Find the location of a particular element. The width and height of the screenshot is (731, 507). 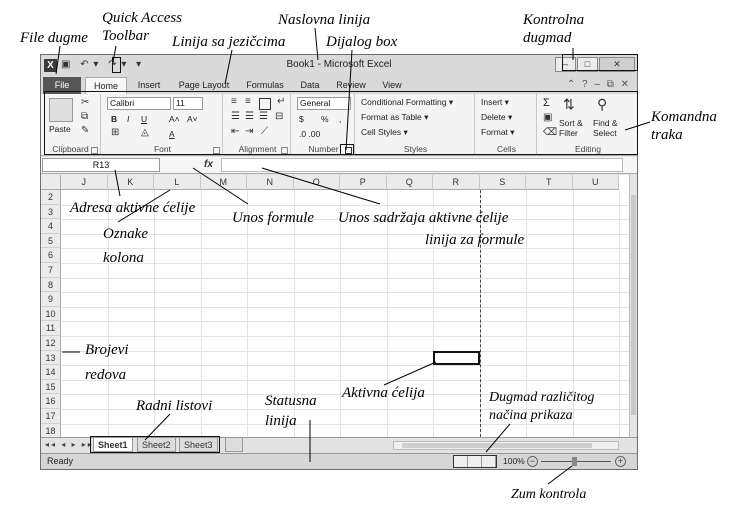

row-header: 12 is located at coordinates (51, 343).